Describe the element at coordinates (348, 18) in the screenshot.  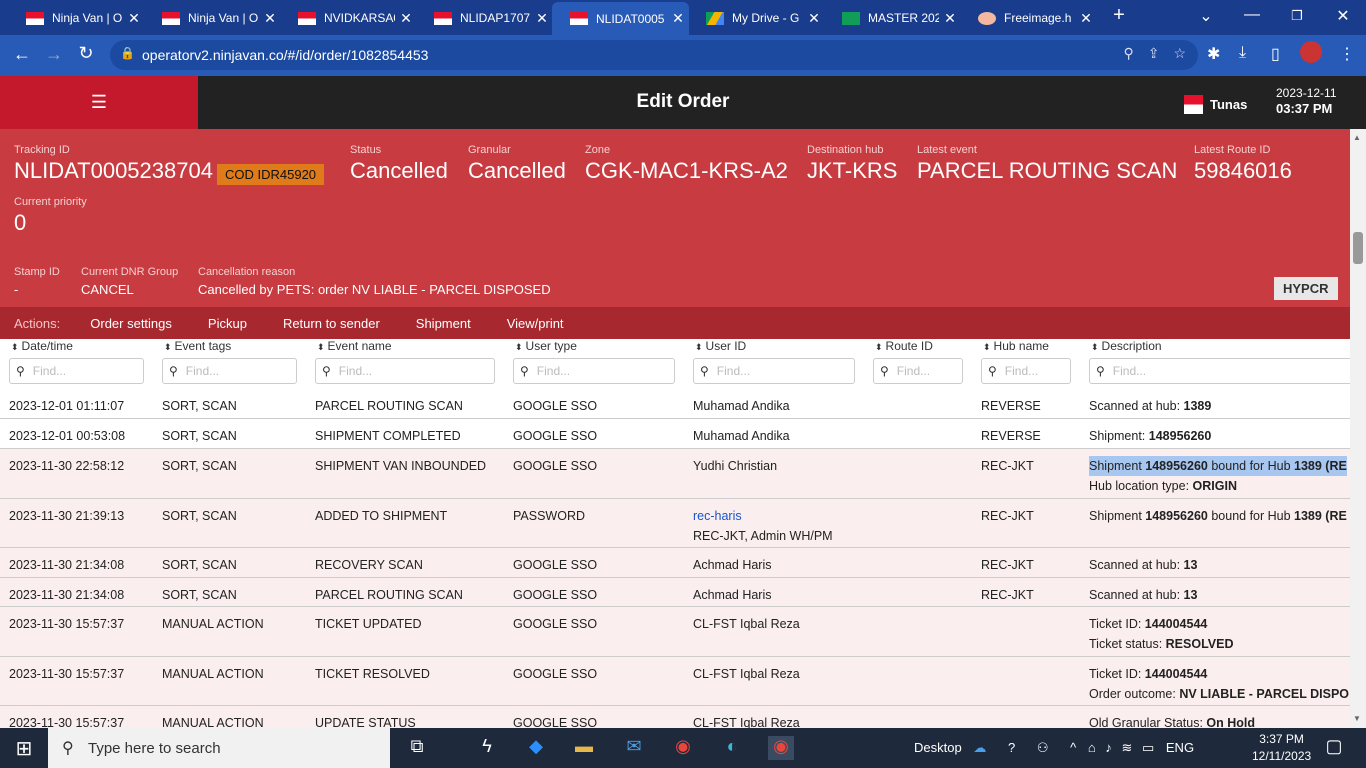
I see `browser-tab: NVIDKARSA0 ✕` at that location.